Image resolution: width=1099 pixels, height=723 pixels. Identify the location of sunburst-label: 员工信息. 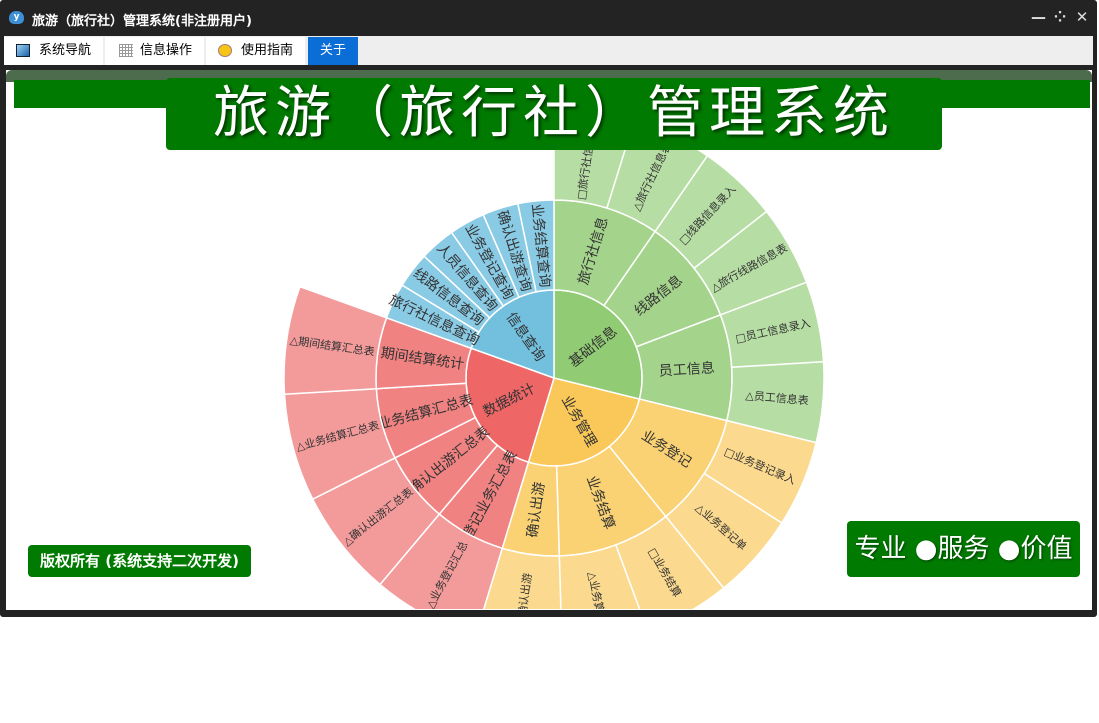
(686, 369).